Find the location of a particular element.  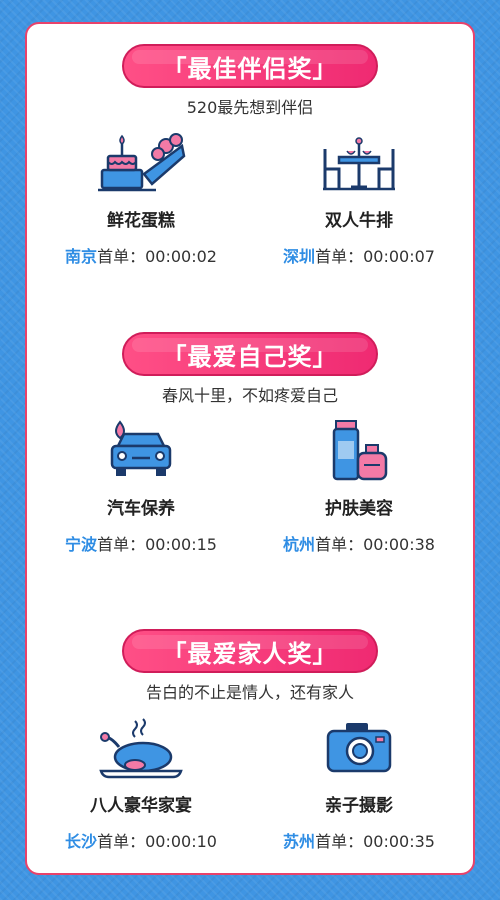

section-title-banner: 「最爱家人奖」 is located at coordinates (250, 651).